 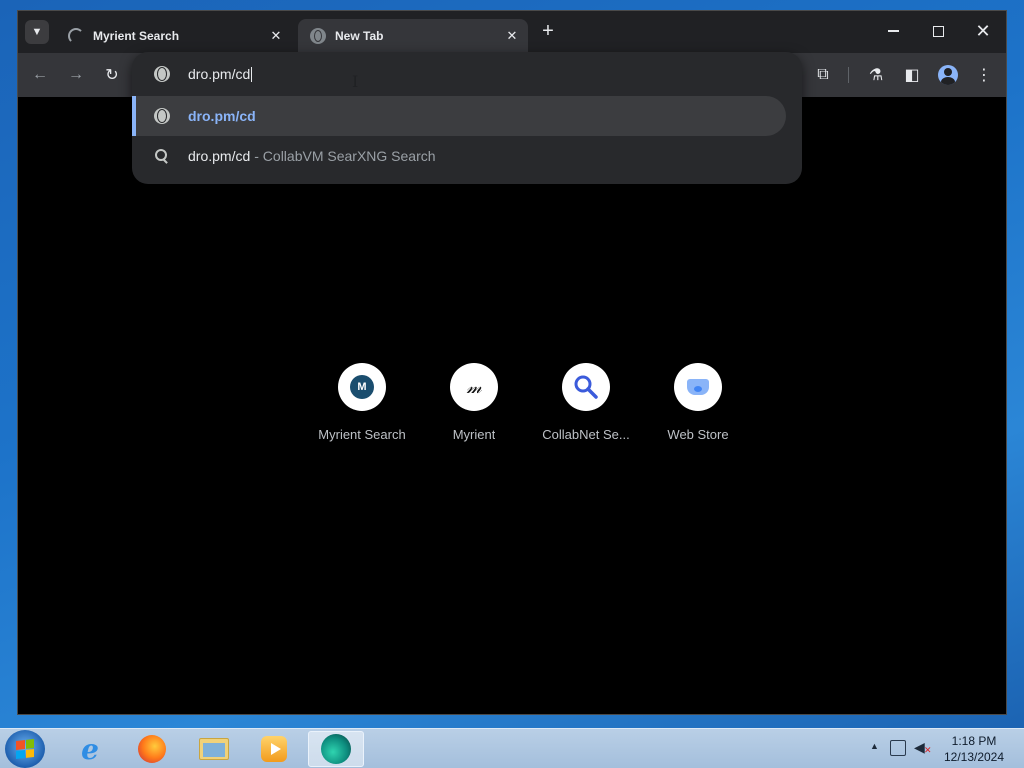 I want to click on file-explorer-icon, so click(x=214, y=749).